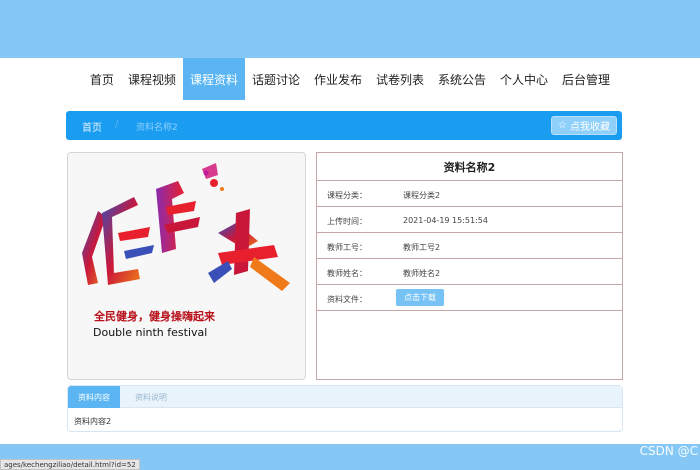 The width and height of the screenshot is (700, 470). What do you see at coordinates (92, 126) in the screenshot?
I see `breadcrumb-home-link: 首页` at bounding box center [92, 126].